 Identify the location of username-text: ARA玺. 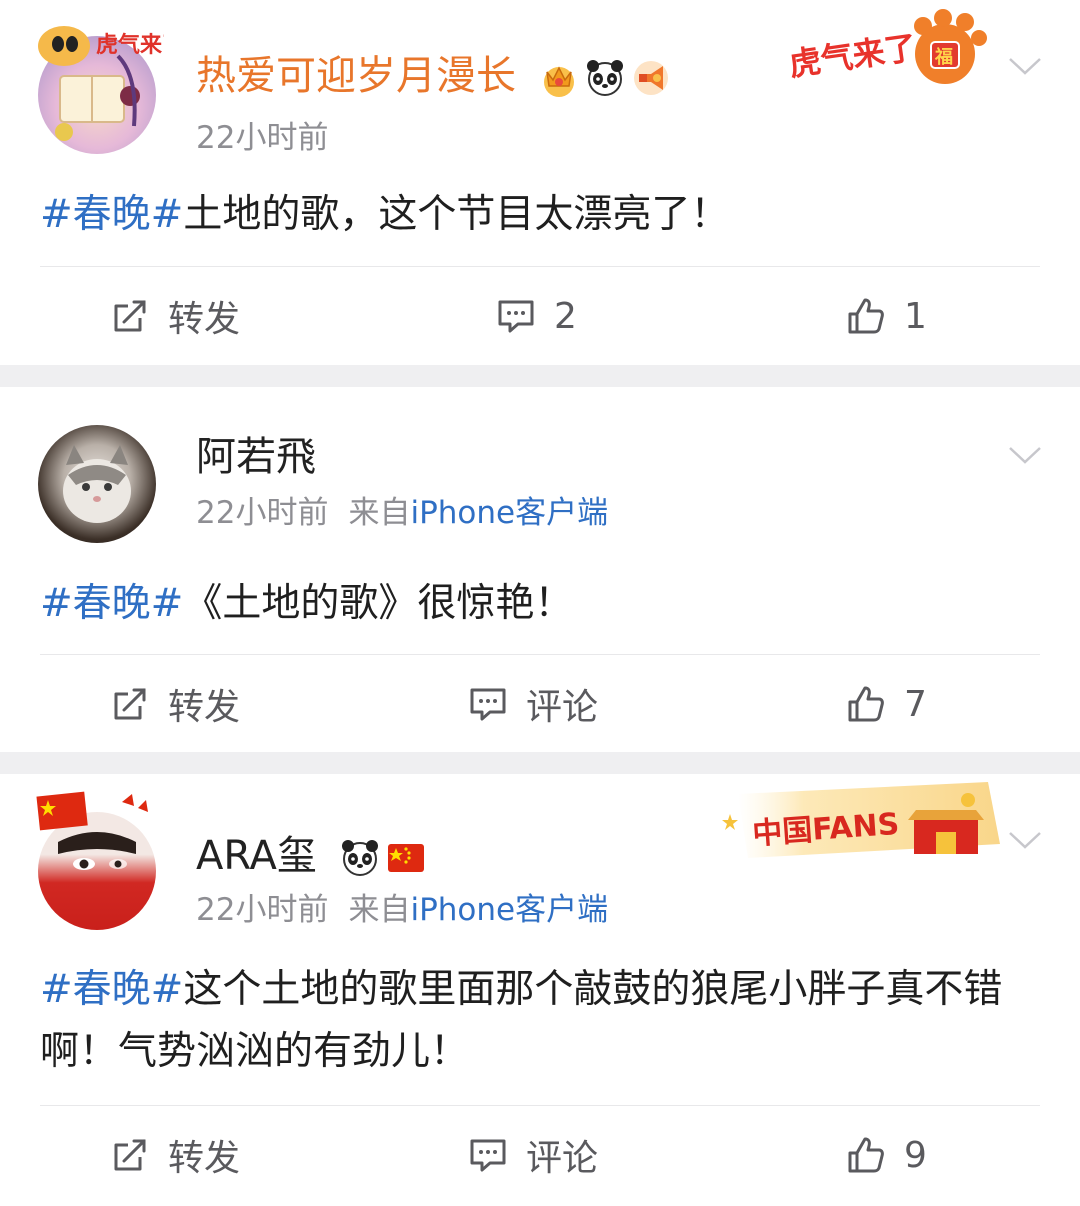
(256, 856).